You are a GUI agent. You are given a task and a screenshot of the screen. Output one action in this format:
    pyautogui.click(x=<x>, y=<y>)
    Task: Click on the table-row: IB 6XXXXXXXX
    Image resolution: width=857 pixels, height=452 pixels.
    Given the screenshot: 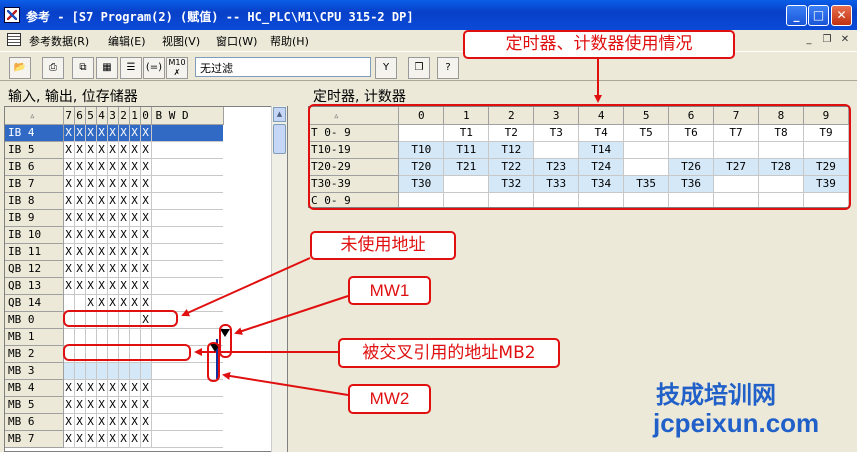 What is the action you would take?
    pyautogui.click(x=114, y=167)
    